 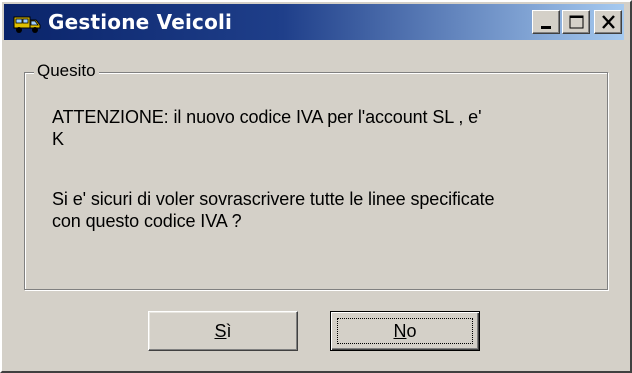 I want to click on window-title: Gestione Veicoli, so click(x=140, y=22).